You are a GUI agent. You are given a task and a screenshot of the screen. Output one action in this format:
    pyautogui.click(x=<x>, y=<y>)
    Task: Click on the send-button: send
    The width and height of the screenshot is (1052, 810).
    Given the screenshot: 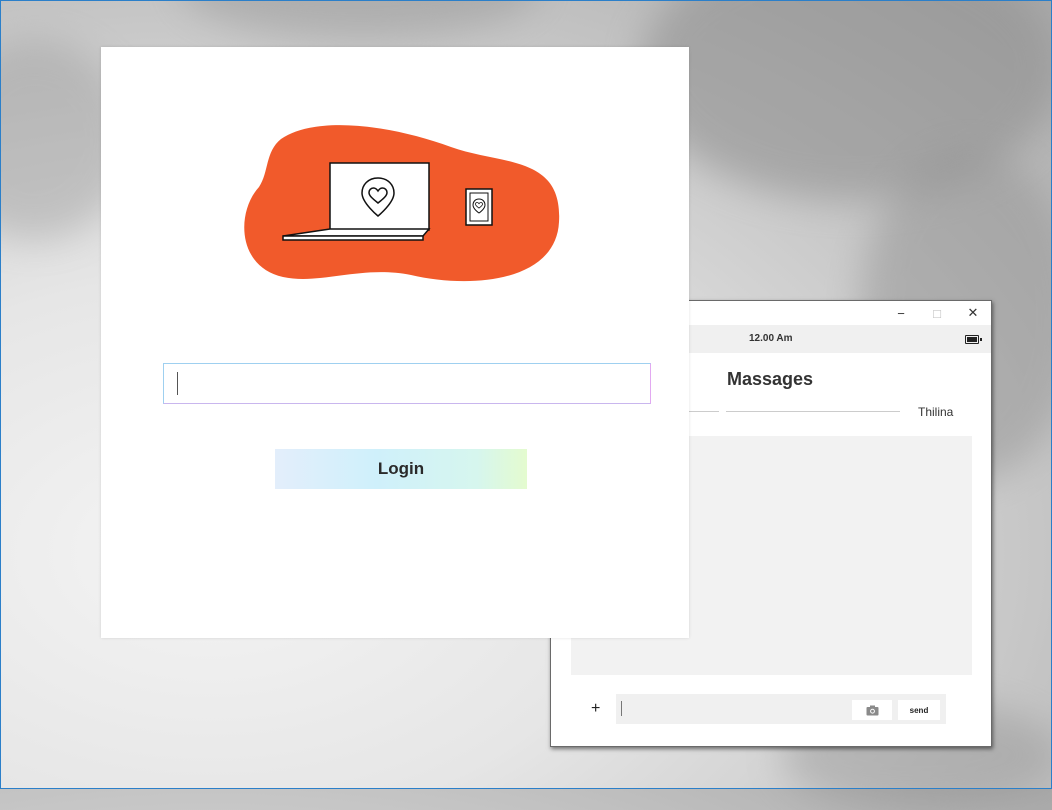 What is the action you would take?
    pyautogui.click(x=919, y=710)
    